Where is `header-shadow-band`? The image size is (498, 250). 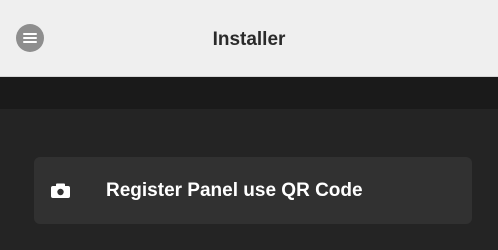
header-shadow-band is located at coordinates (249, 93).